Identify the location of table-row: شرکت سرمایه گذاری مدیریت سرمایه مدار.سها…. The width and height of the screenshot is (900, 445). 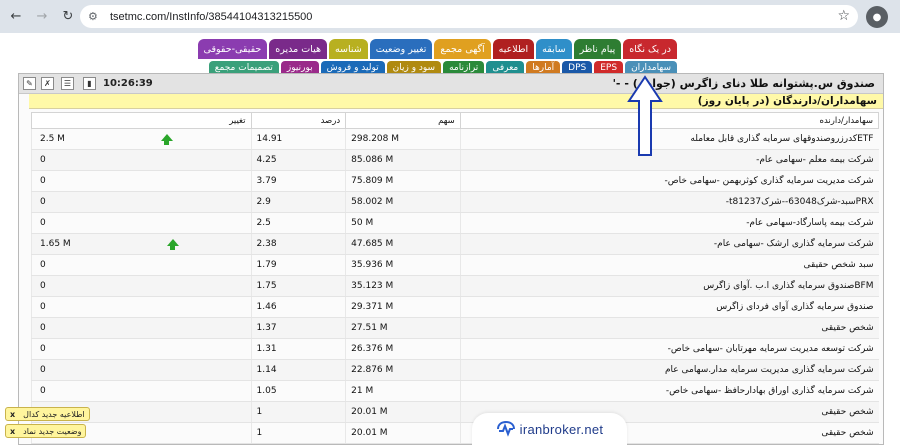
(455, 370).